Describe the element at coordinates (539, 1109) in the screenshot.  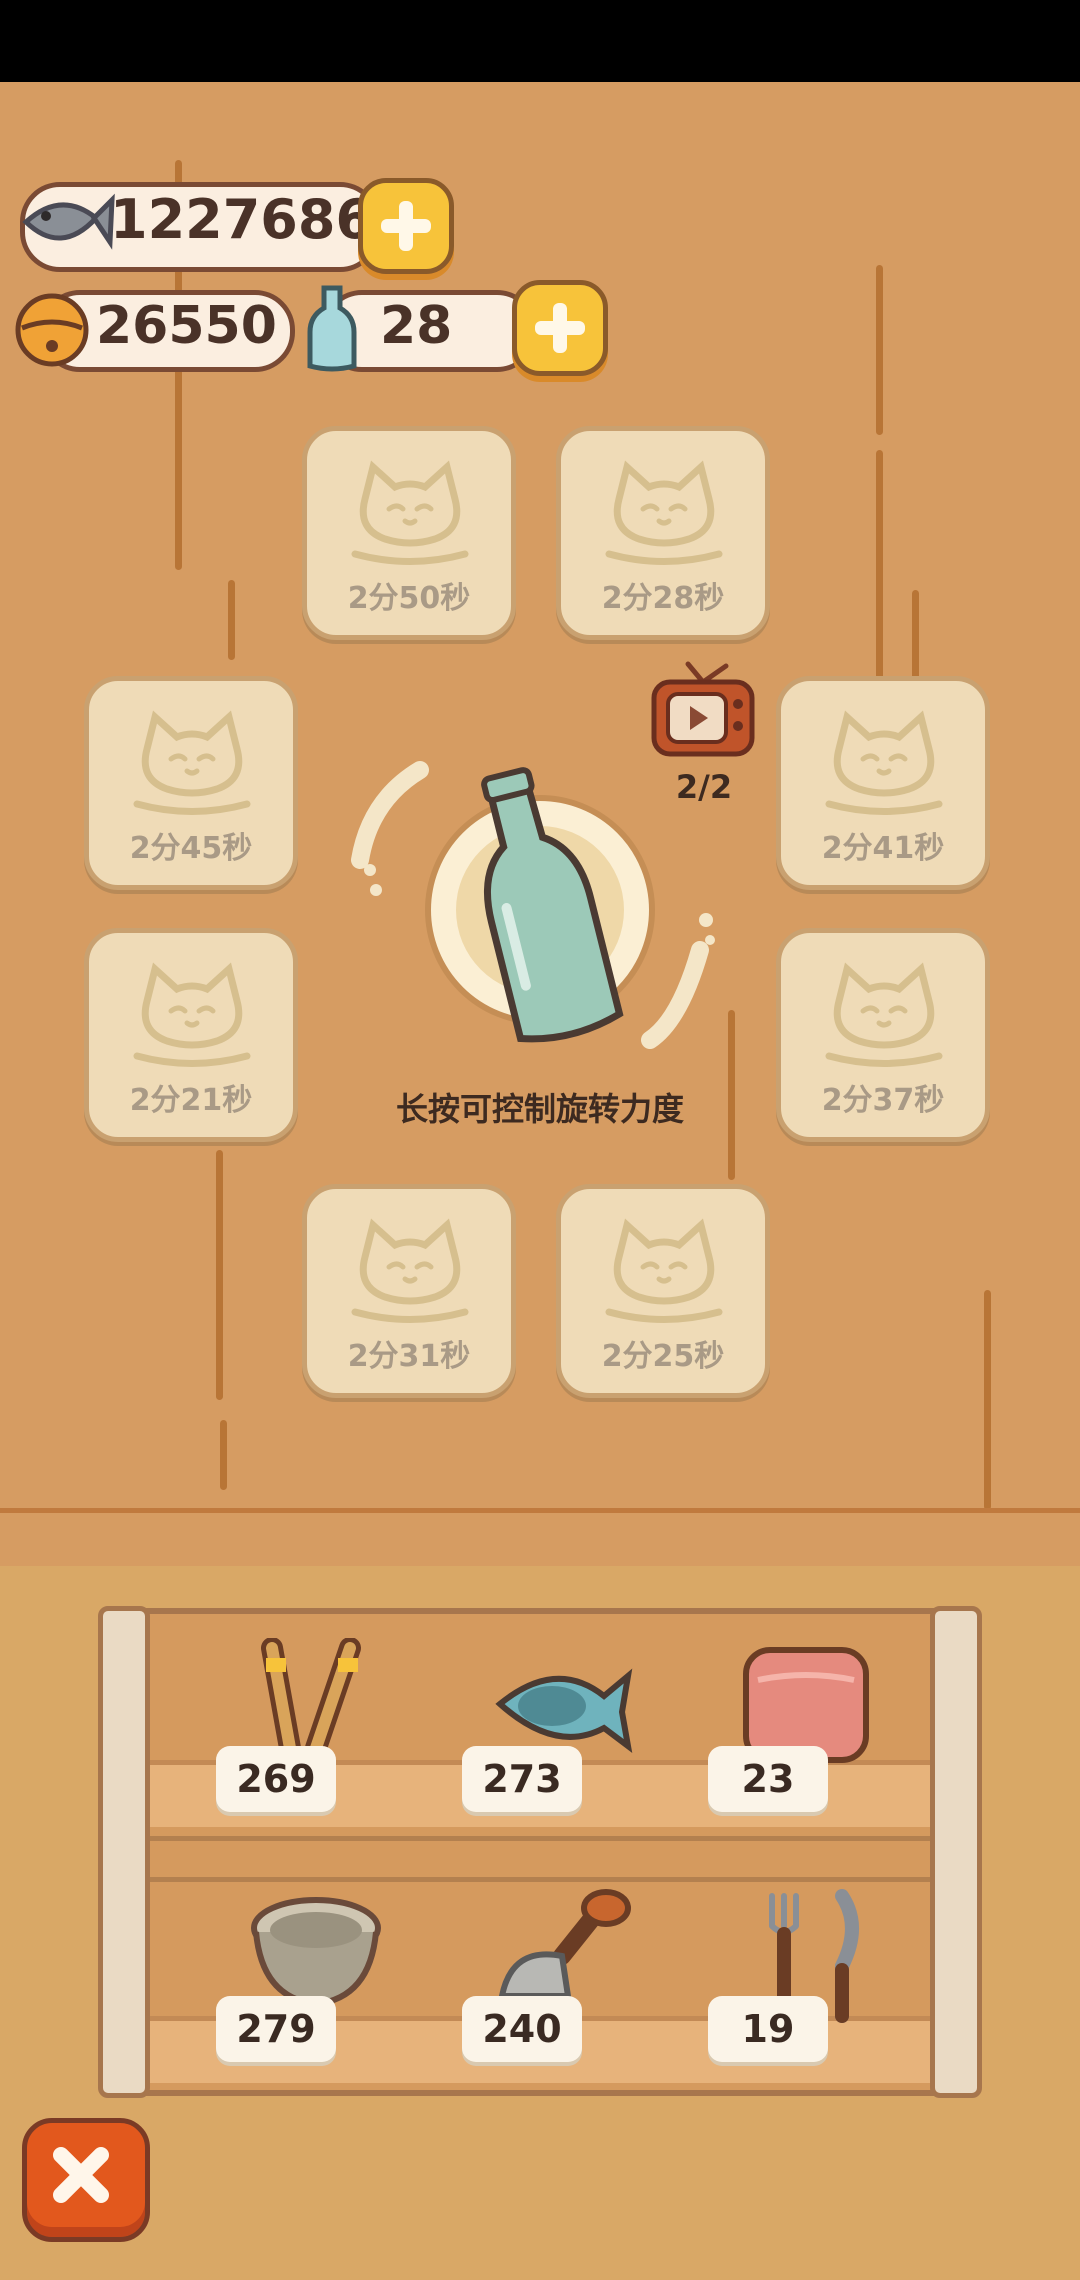
I see `hold-hint-text: 长按可控制旋转力度` at that location.